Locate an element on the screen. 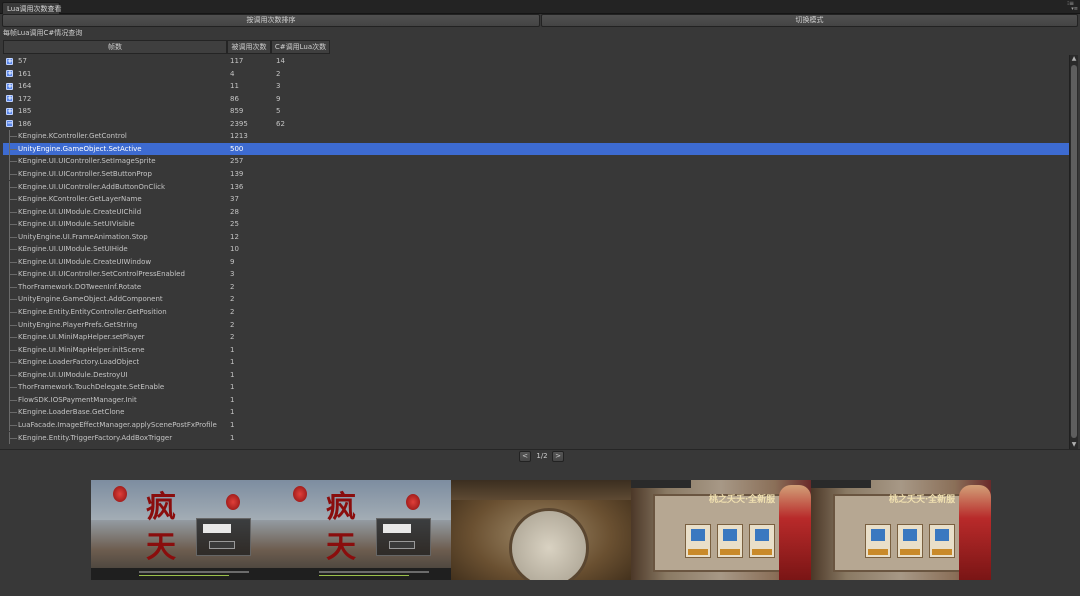 This screenshot has height=596, width=1080. method-row: ThorFramework.DOTweenInf.Rotate 2 is located at coordinates (536, 287).